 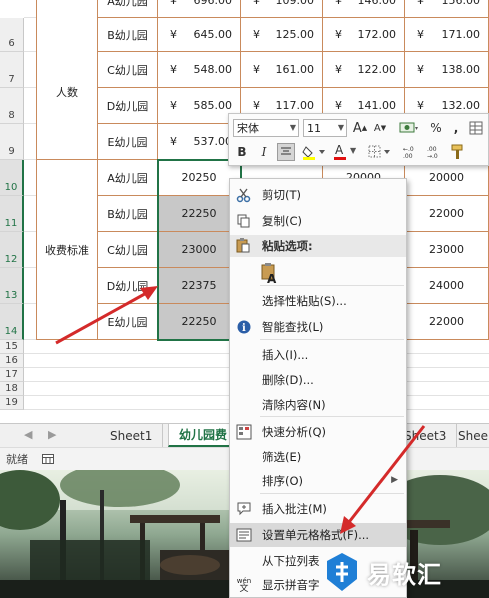 What do you see at coordinates (436, 128) in the screenshot?
I see `percent-button: %` at bounding box center [436, 128].